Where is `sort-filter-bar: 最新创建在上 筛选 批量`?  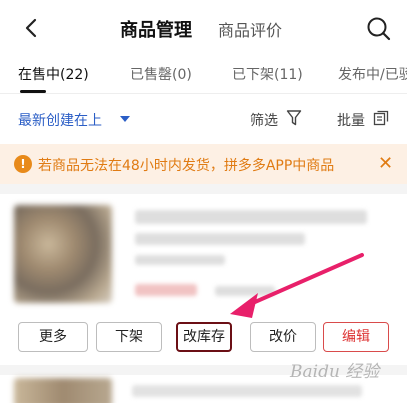 sort-filter-bar: 最新创建在上 筛选 批量 is located at coordinates (203, 119).